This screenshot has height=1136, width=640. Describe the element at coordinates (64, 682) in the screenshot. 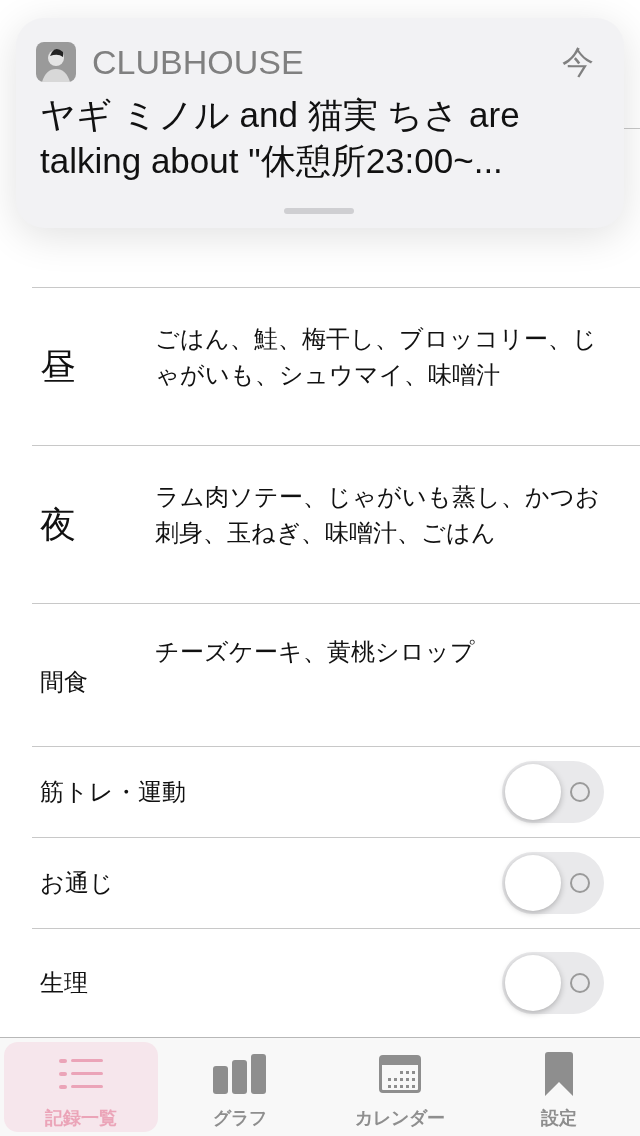

I see `meal-label: 間食` at that location.